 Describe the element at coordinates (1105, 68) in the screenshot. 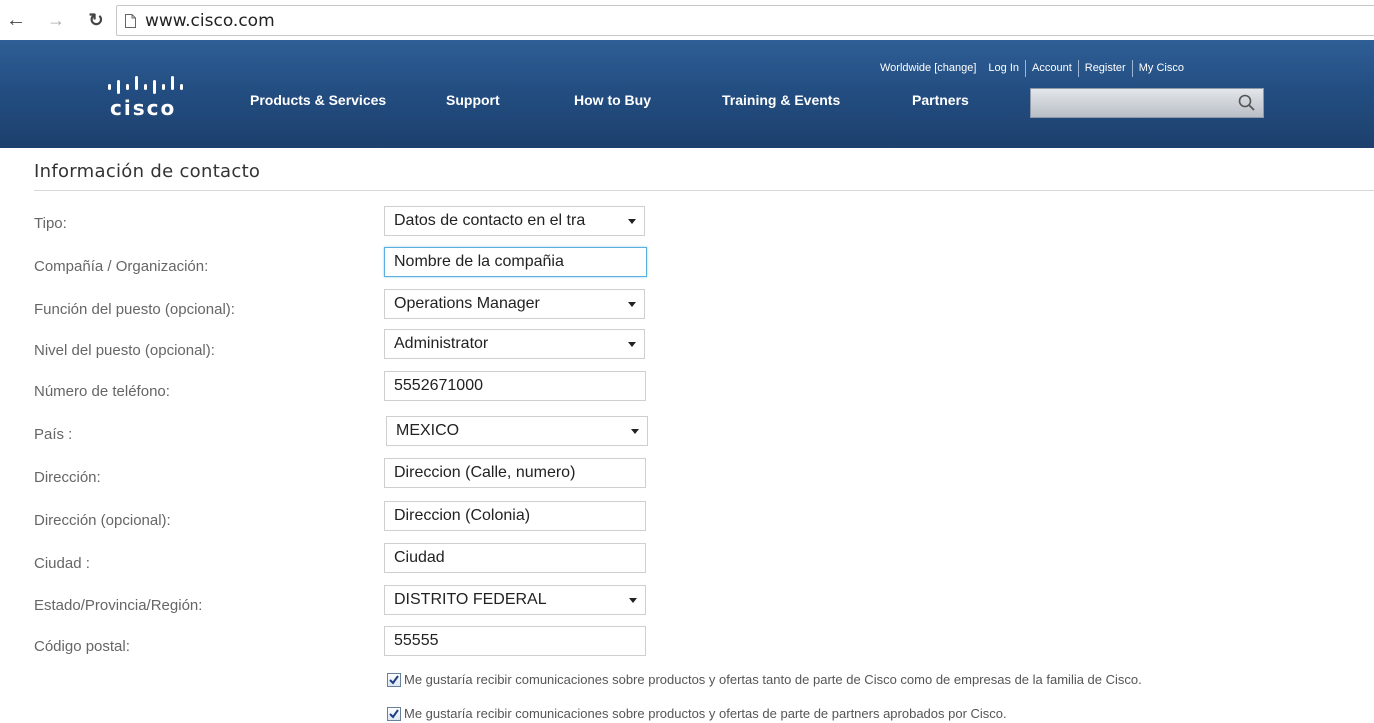

I see `register-link: Register` at that location.